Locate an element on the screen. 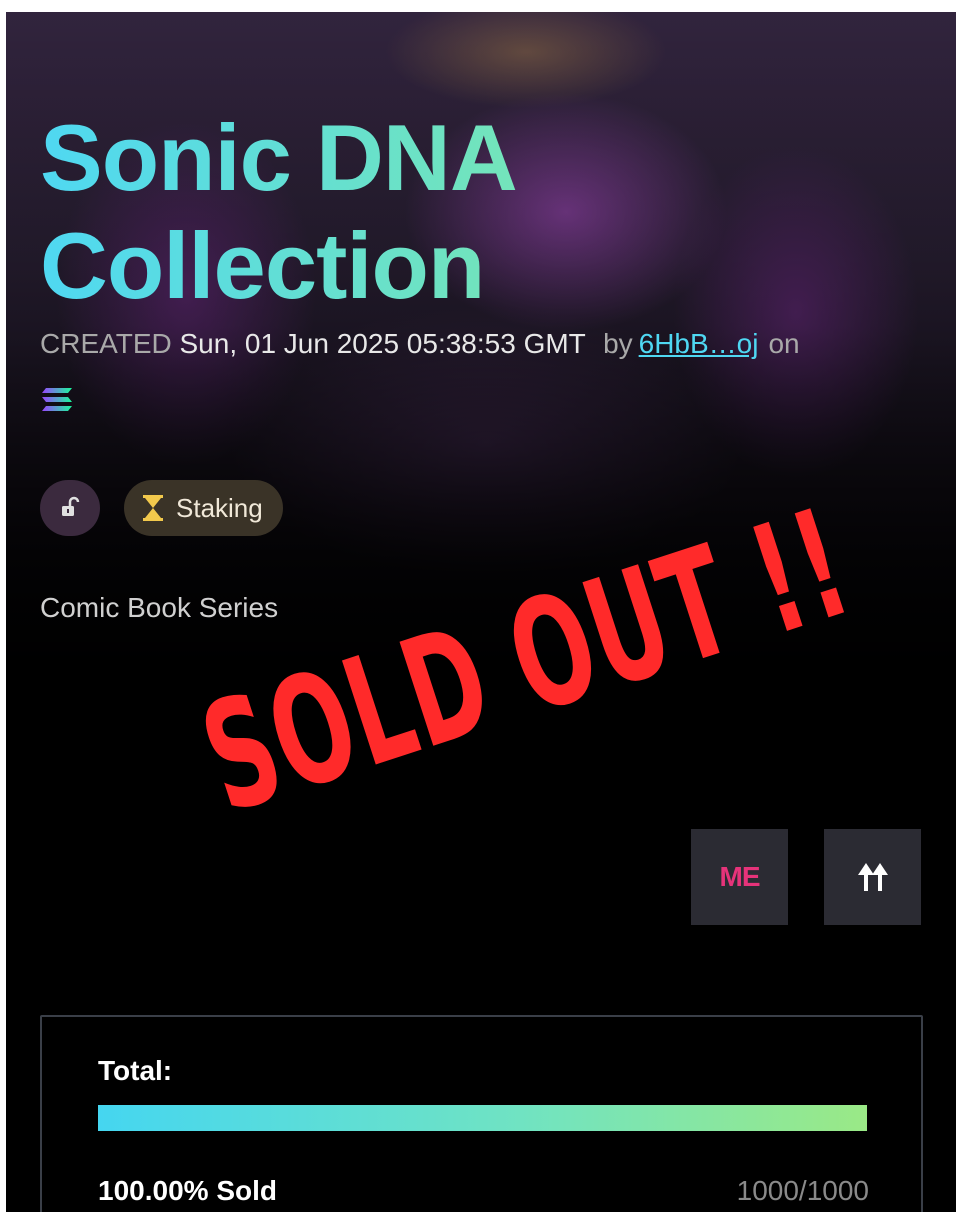  created-date: Sun, 01 Jun 2025 05:38:53 GMT is located at coordinates (382, 343).